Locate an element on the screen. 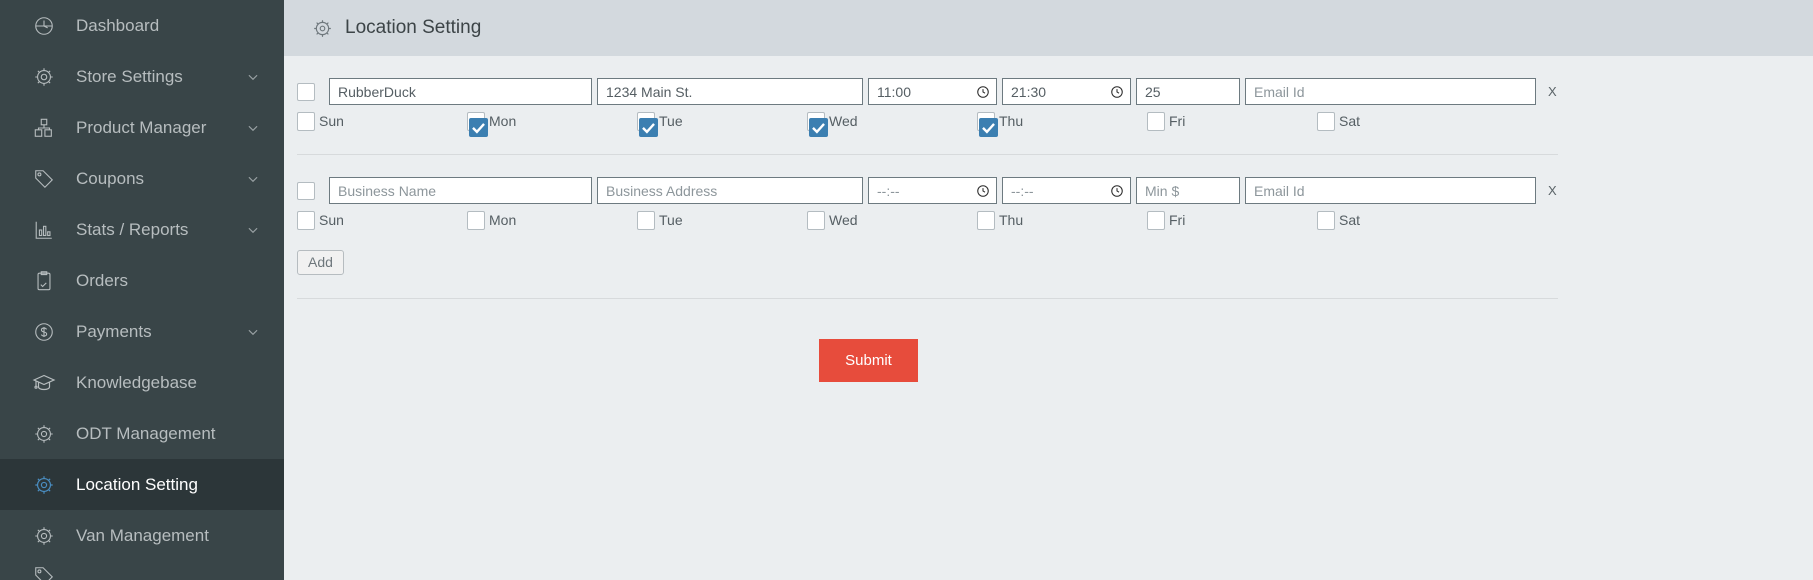 The height and width of the screenshot is (580, 1813). submit-container: Submit is located at coordinates (1048, 360).